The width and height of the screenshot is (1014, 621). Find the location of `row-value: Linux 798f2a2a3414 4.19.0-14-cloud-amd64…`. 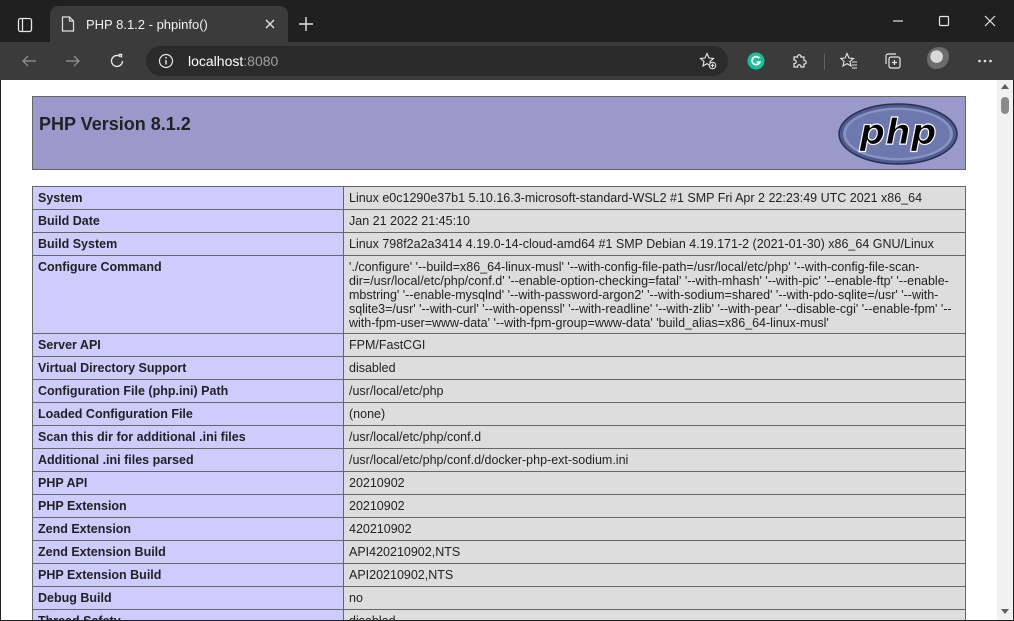

row-value: Linux 798f2a2a3414 4.19.0-14-cloud-amd64… is located at coordinates (654, 244).